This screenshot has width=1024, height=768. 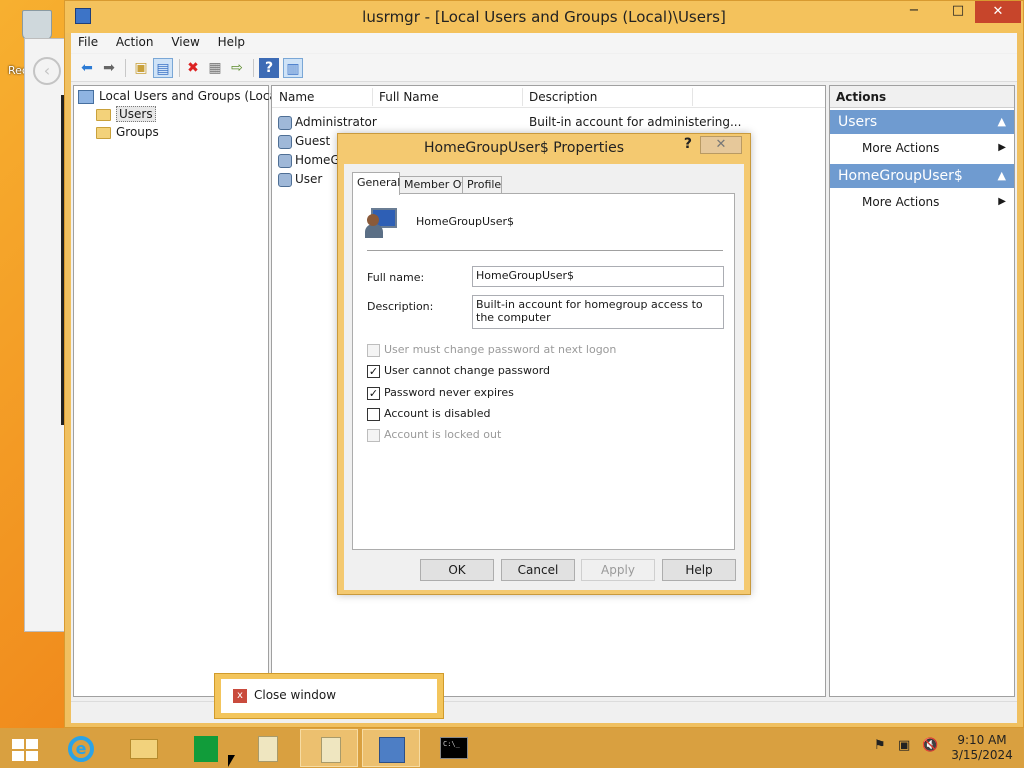 I want to click on tab-member-of: Member Of, so click(x=432, y=185).